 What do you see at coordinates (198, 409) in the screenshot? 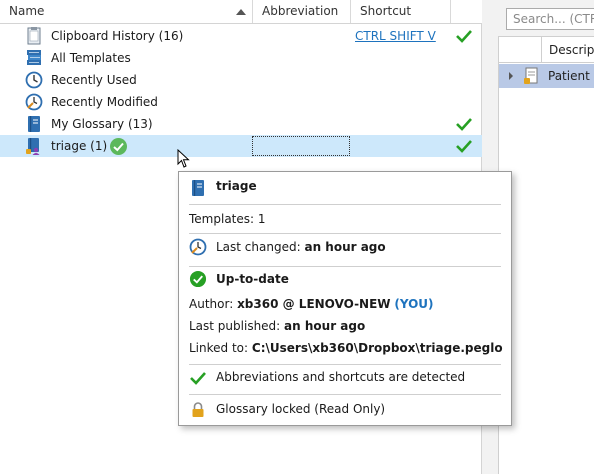
I see `lock-icon` at bounding box center [198, 409].